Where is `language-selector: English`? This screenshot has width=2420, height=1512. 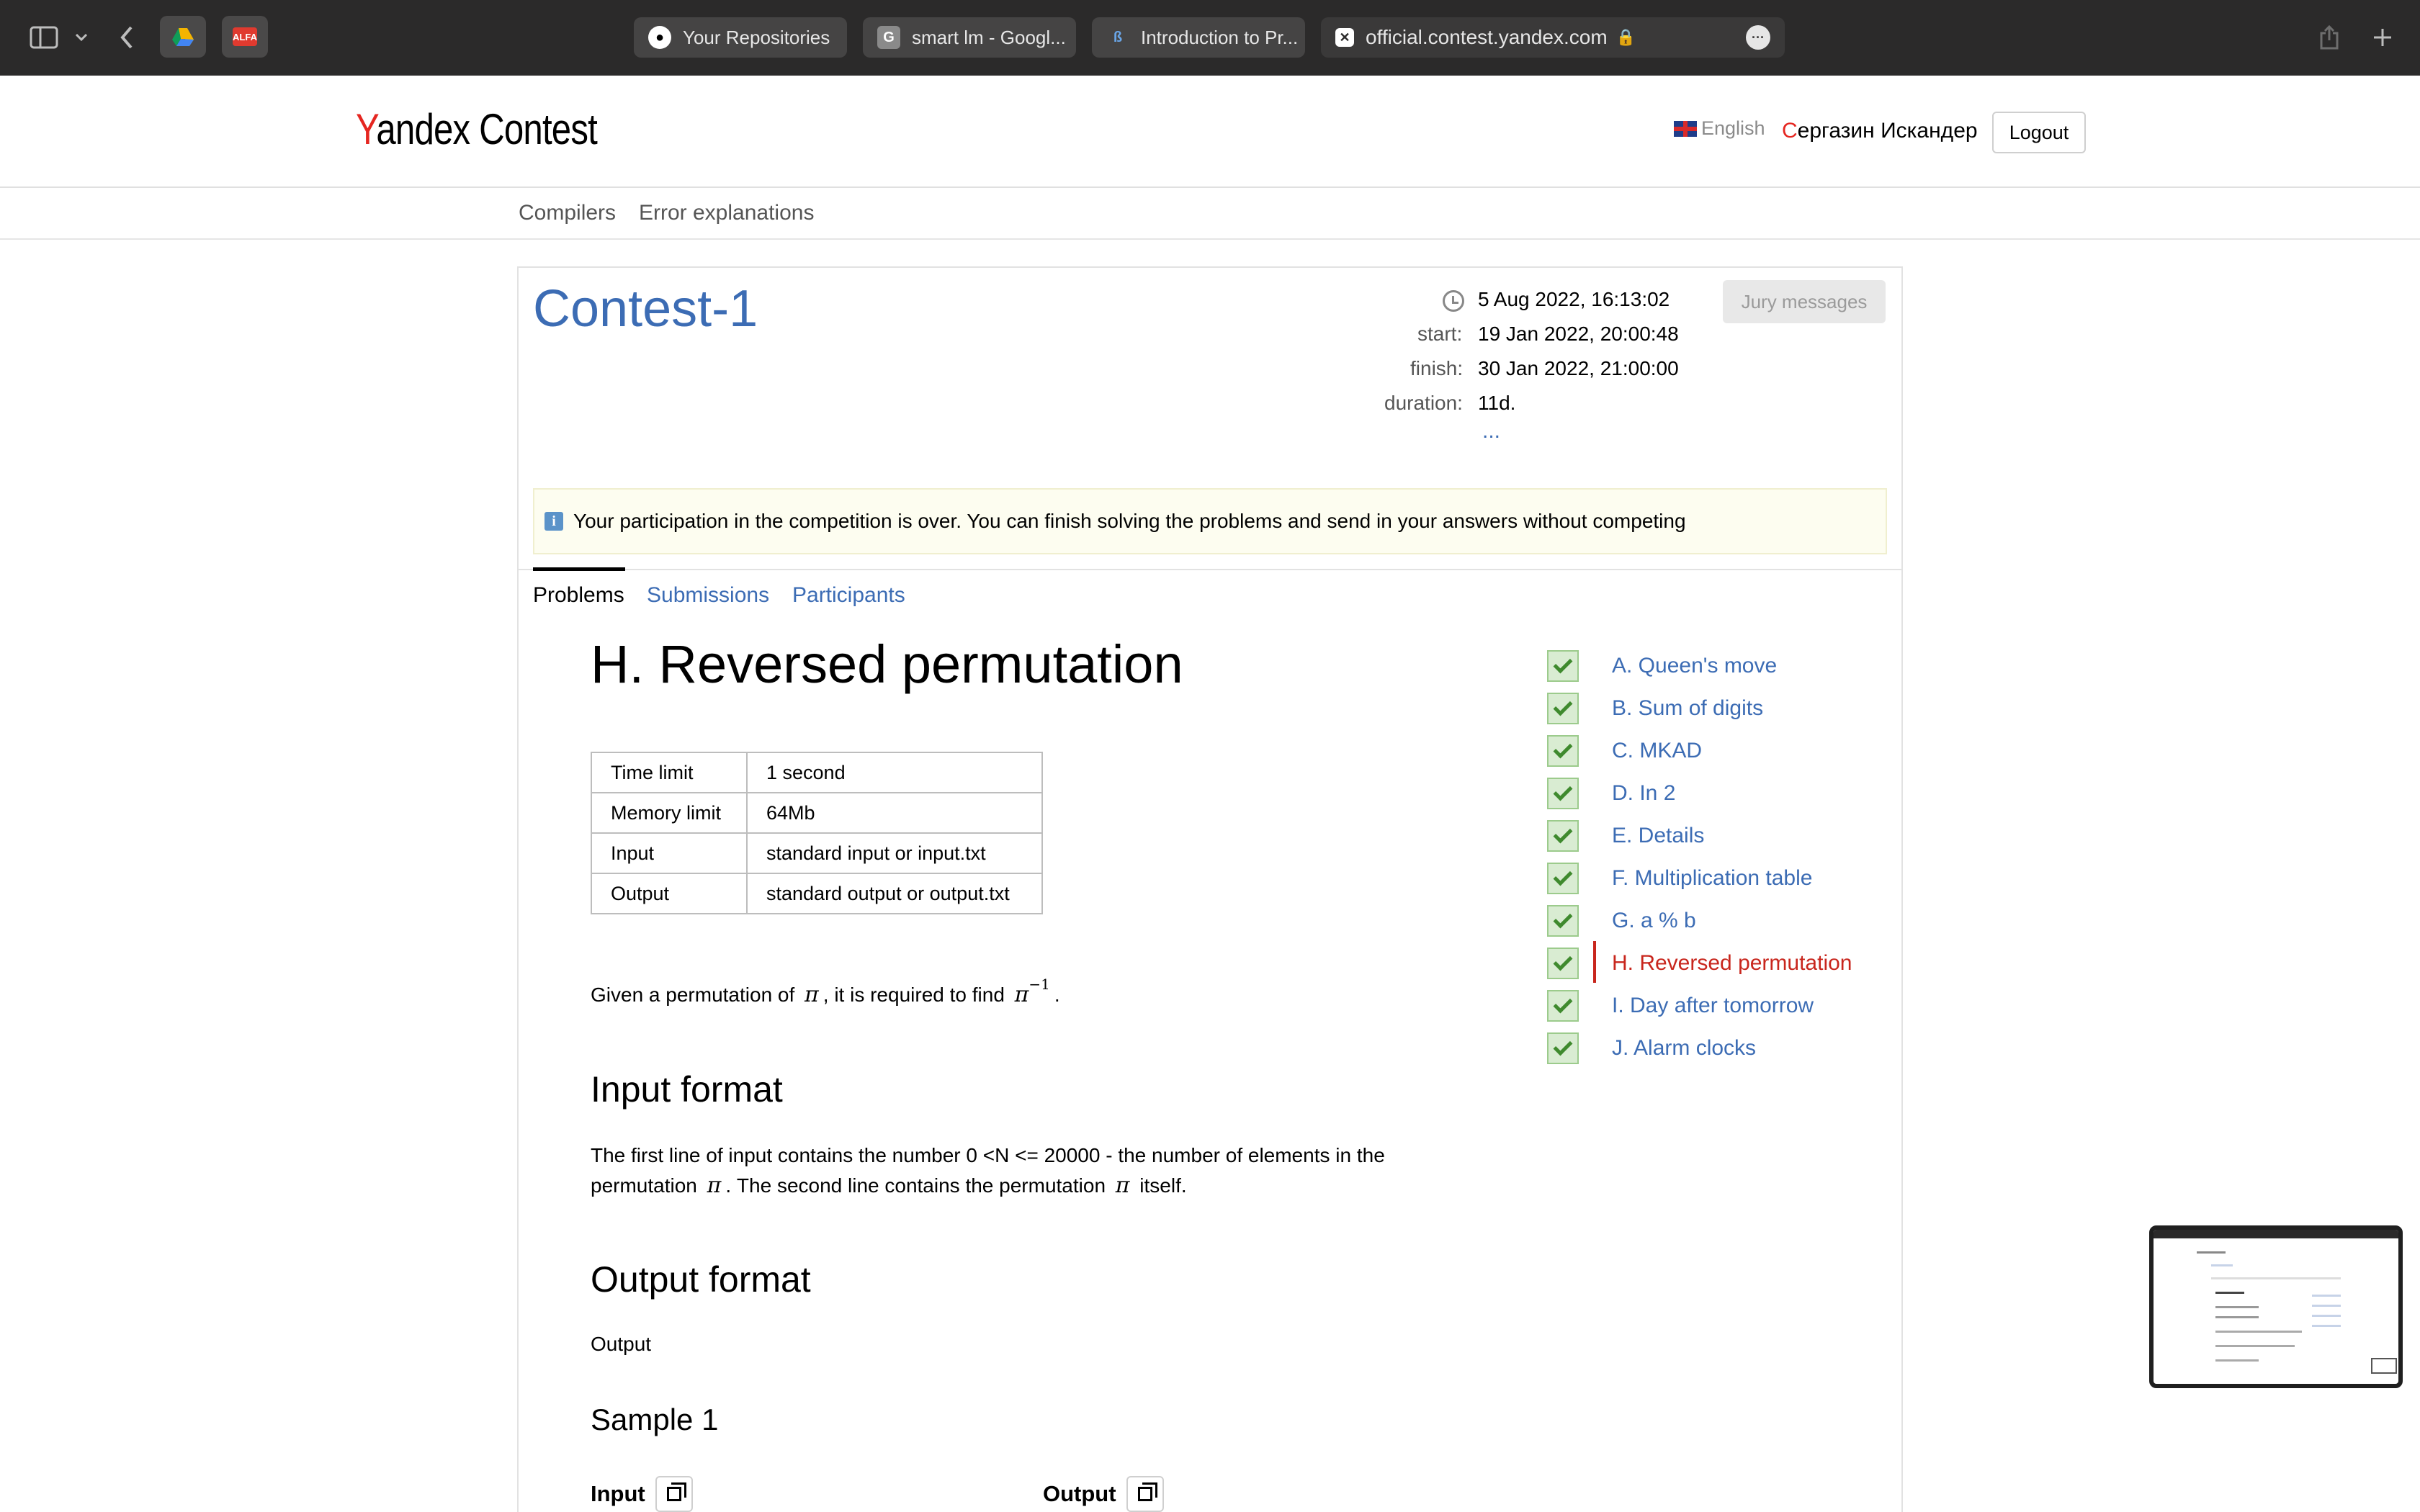
language-selector: English is located at coordinates (1719, 128).